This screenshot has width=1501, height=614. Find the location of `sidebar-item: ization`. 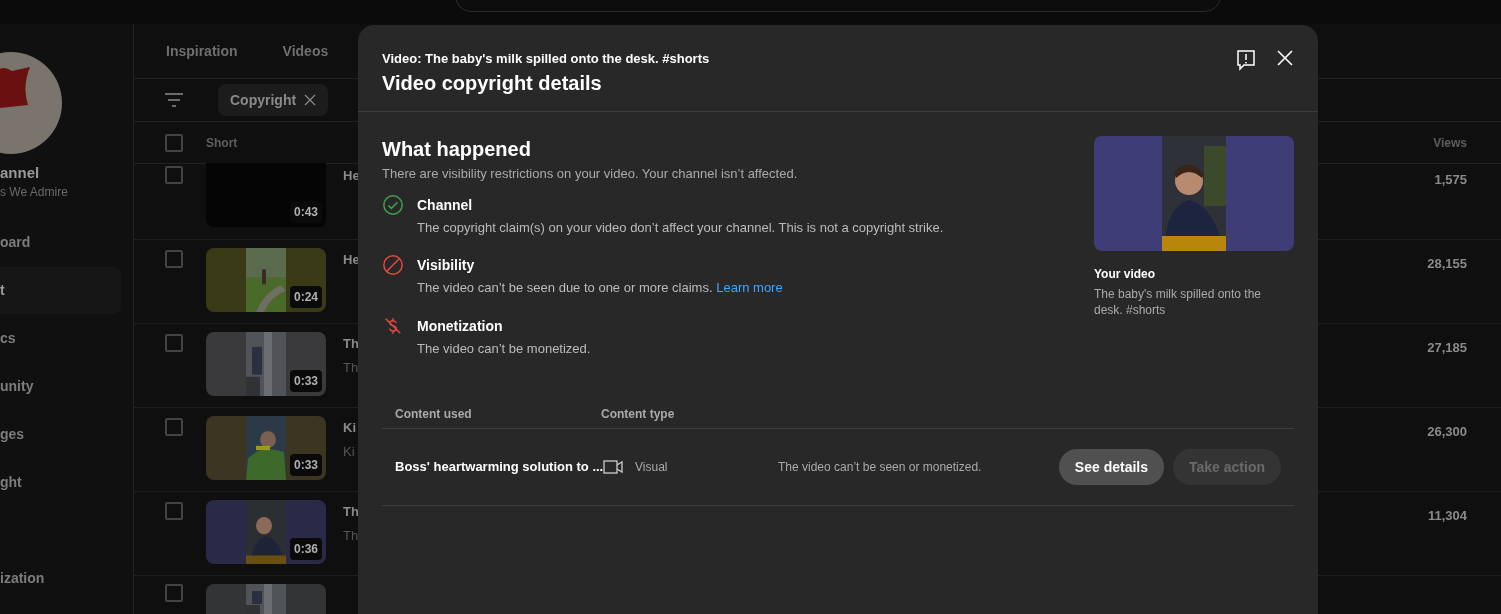

sidebar-item: ization is located at coordinates (60, 578).